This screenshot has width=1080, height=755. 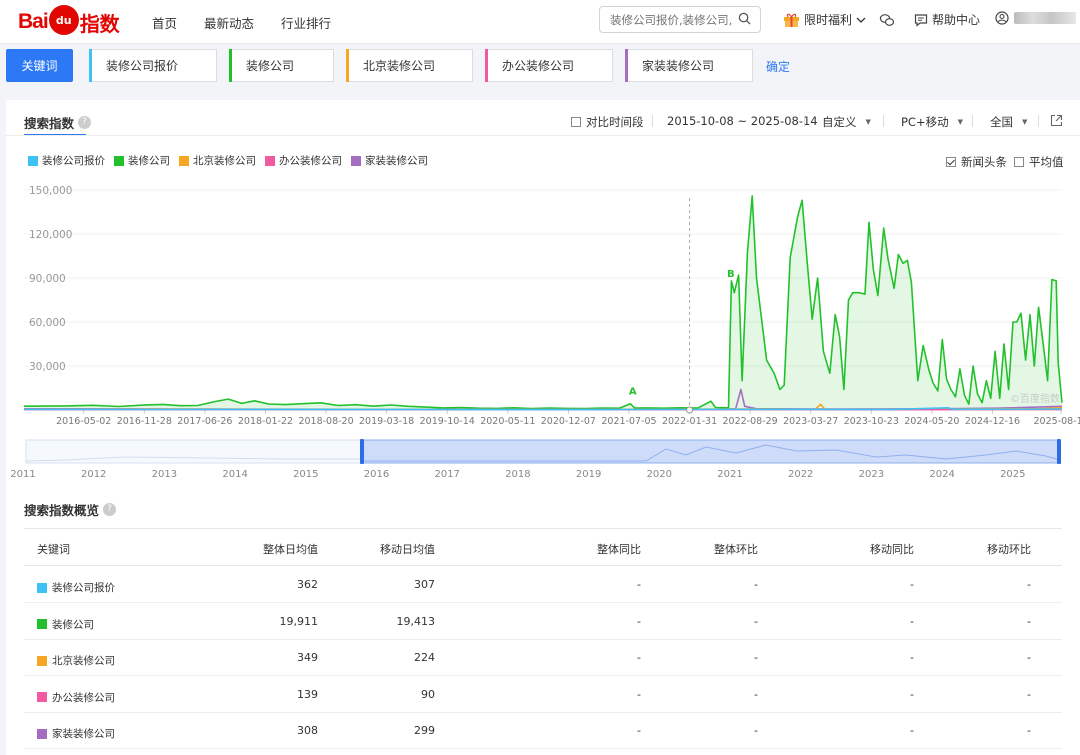 I want to click on x-tick-label: 2019-10-14, so click(x=447, y=421).